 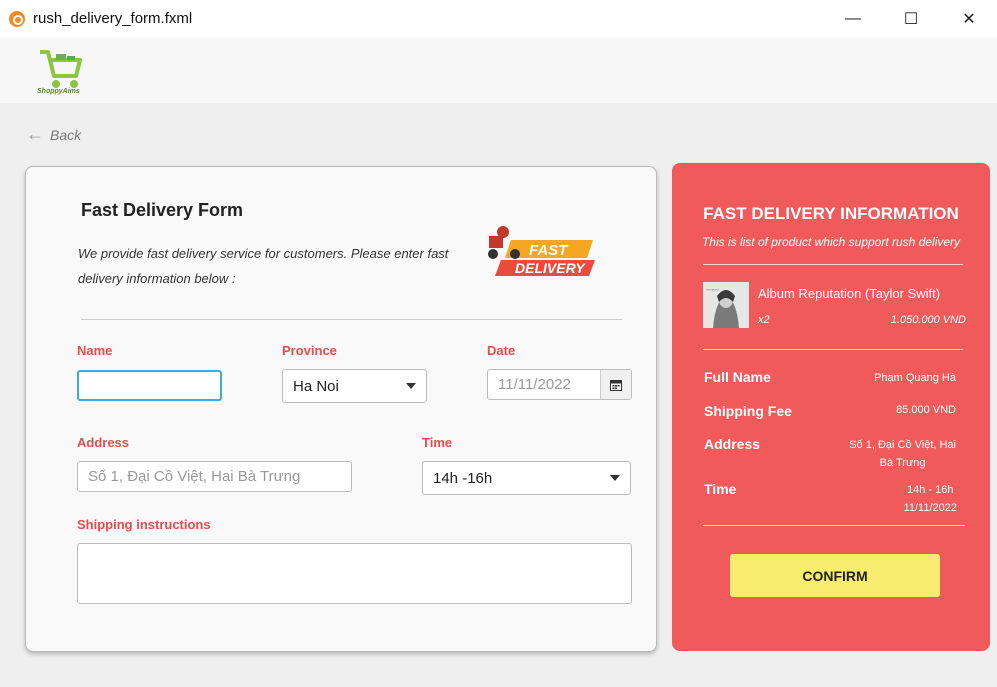 What do you see at coordinates (501, 350) in the screenshot?
I see `date-label: Date` at bounding box center [501, 350].